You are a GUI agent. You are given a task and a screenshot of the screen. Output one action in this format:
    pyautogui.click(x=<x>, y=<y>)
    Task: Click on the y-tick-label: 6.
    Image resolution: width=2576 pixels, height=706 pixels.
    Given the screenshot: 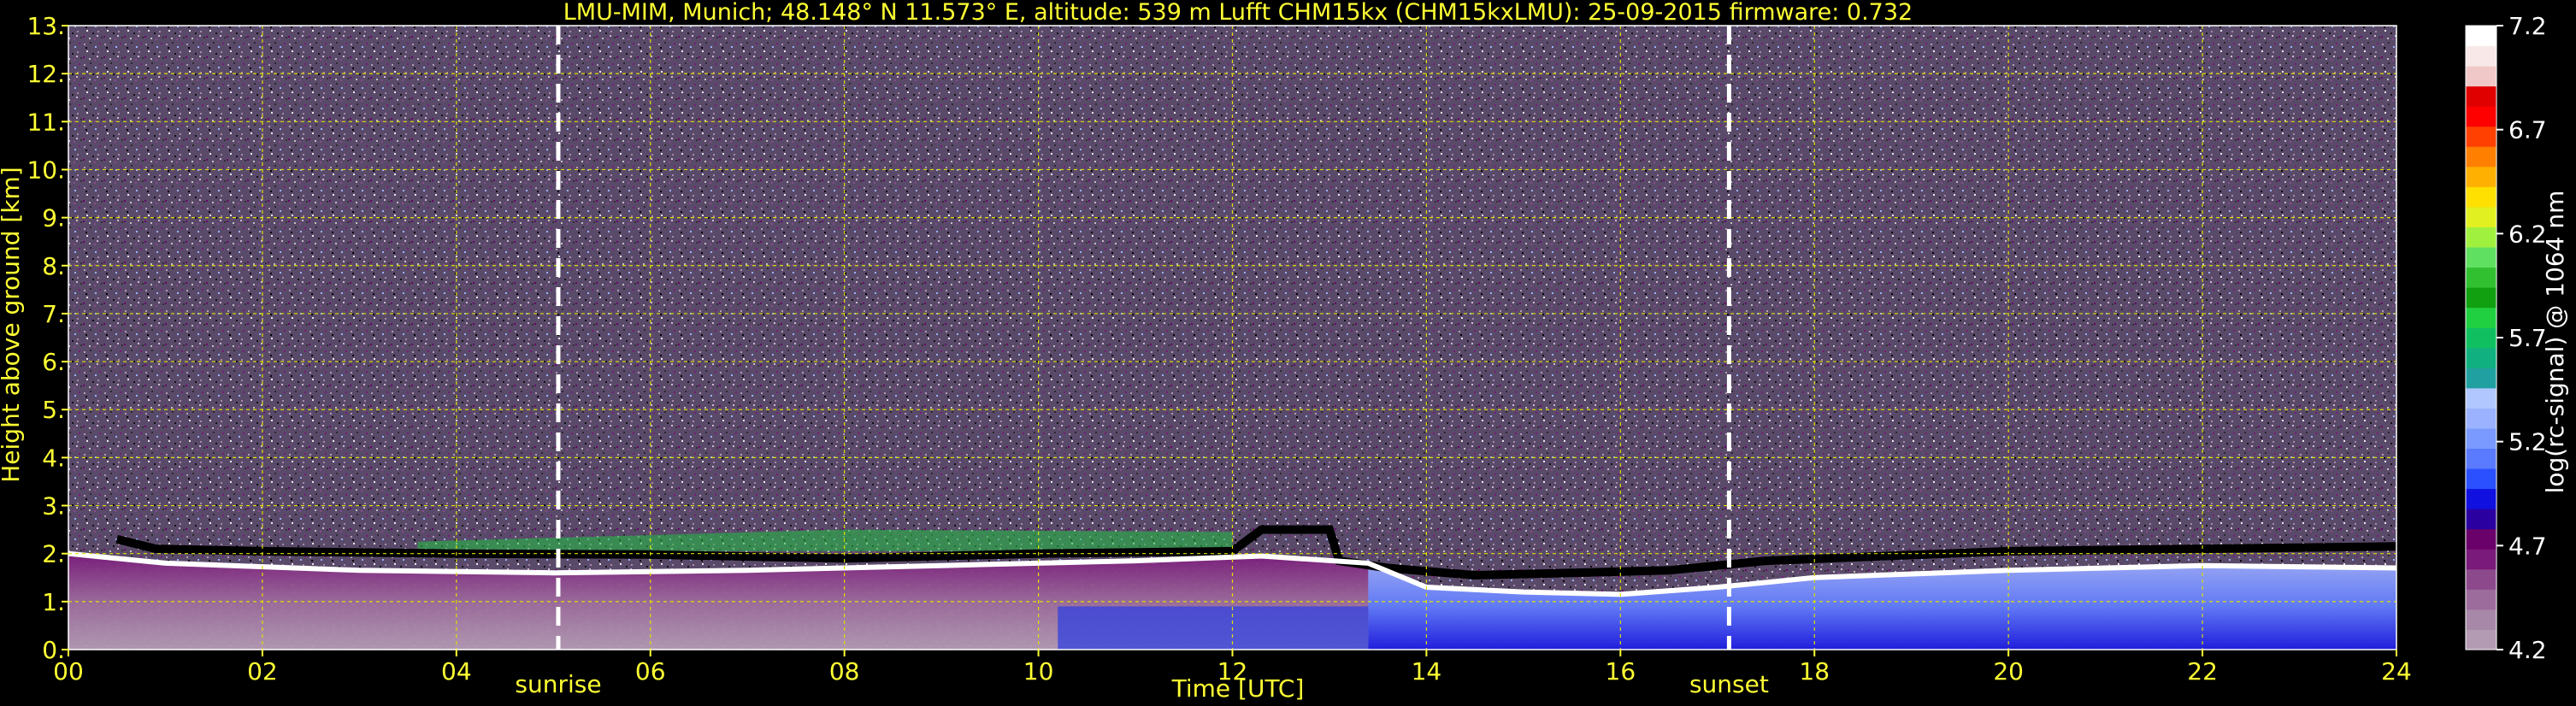 What is the action you would take?
    pyautogui.click(x=53, y=362)
    